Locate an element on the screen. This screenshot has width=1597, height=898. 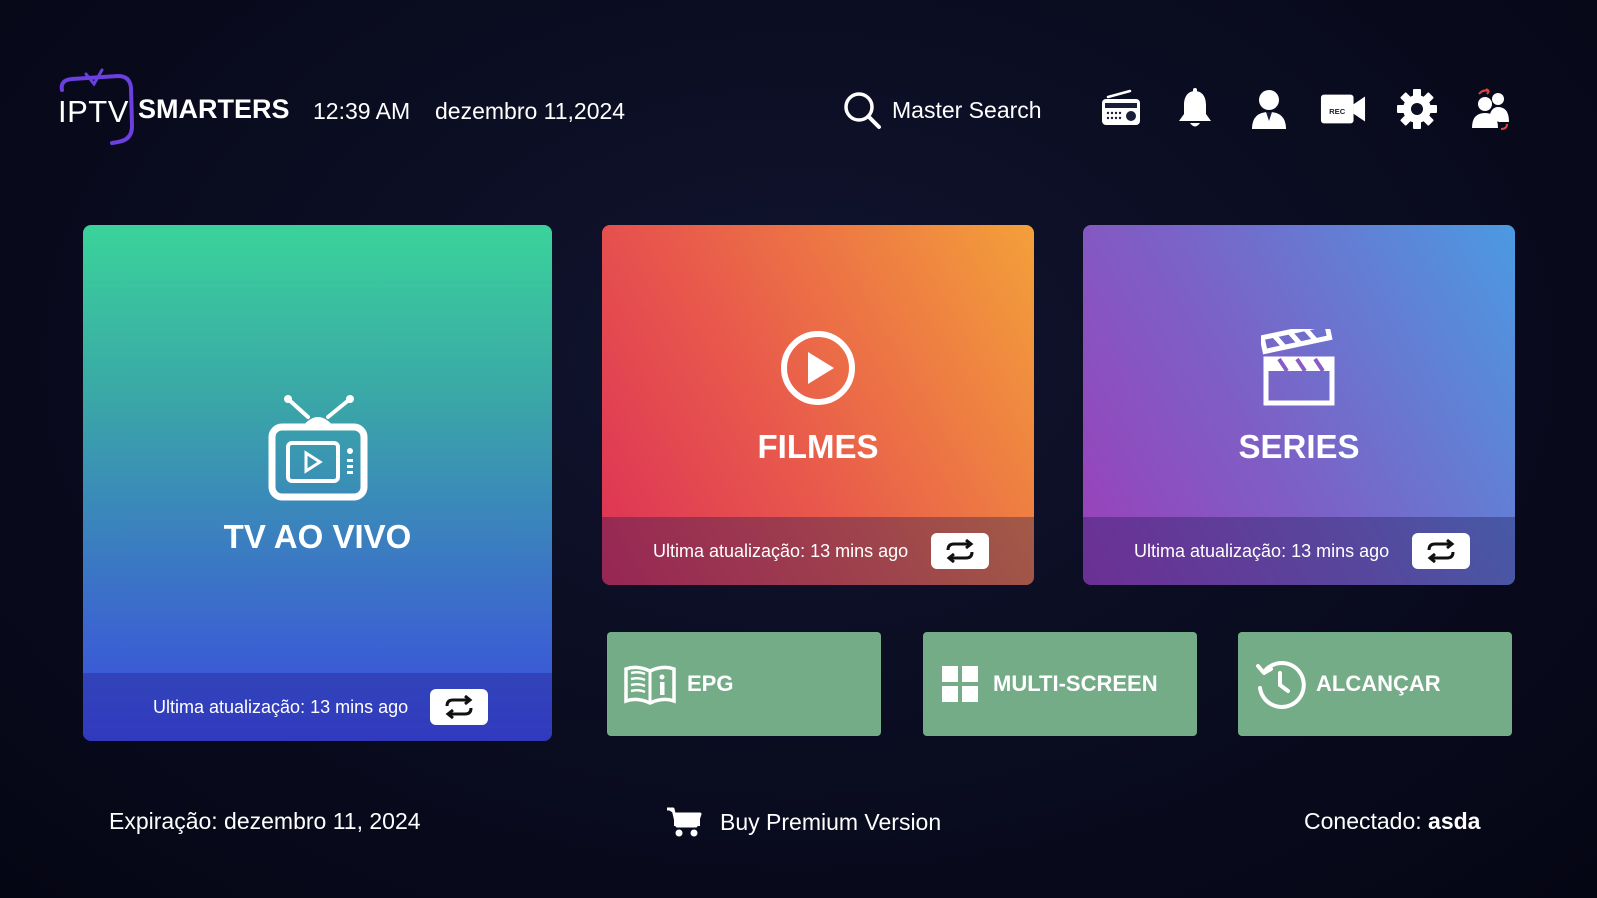
movies-title: FILMES is located at coordinates (818, 446).